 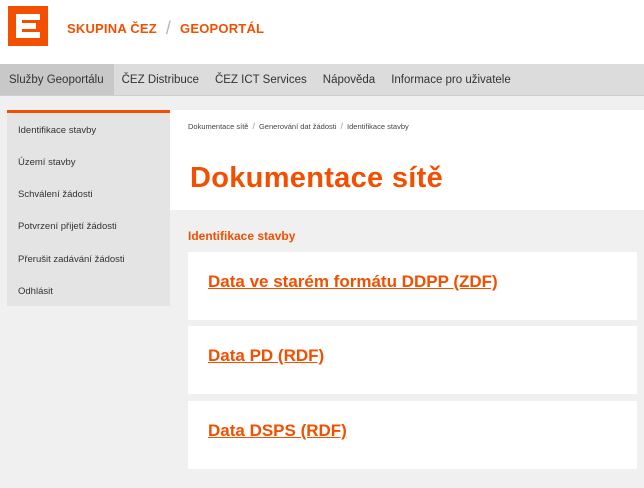 What do you see at coordinates (316, 178) in the screenshot?
I see `page-title: Dokumentace sítě` at bounding box center [316, 178].